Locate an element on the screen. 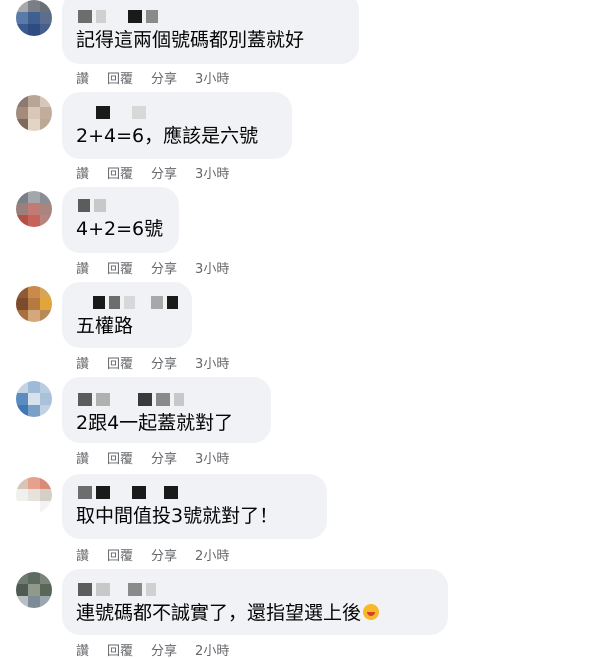  comment-bubble: 連號碼都不誠實了，還指望選上後 is located at coordinates (255, 602).